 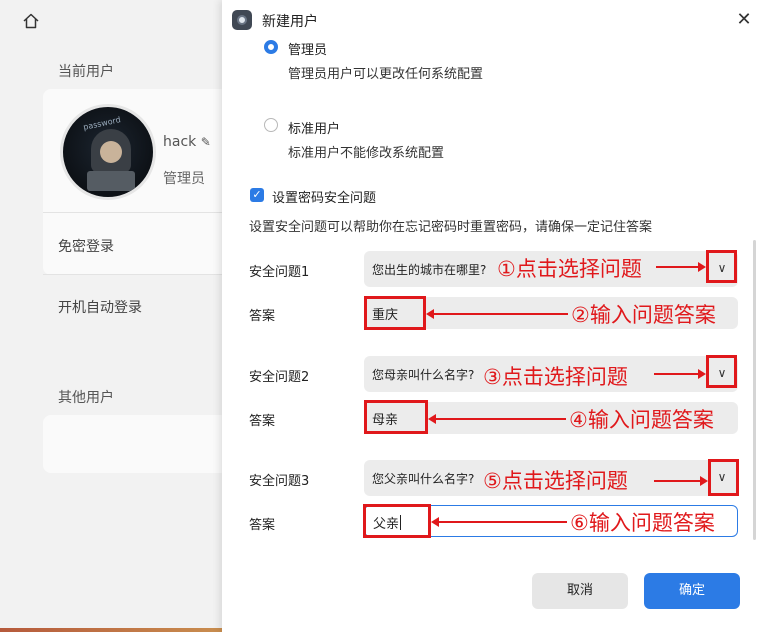 What do you see at coordinates (569, 269) in the screenshot?
I see `annotation-1: ①点击选择问题` at bounding box center [569, 269].